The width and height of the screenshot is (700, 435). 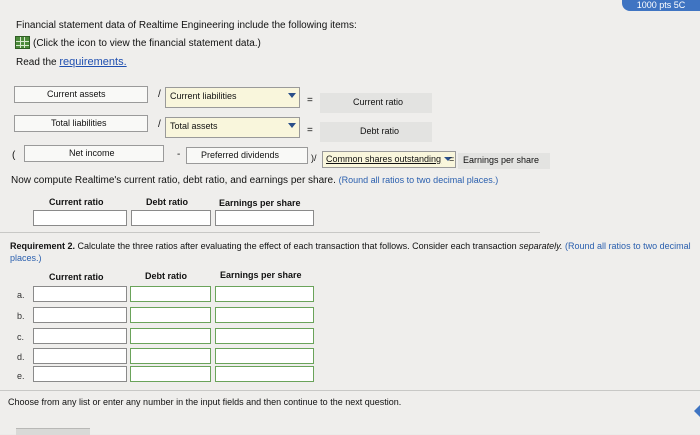 What do you see at coordinates (80, 356) in the screenshot?
I see `row-d-current-ratio-input` at bounding box center [80, 356].